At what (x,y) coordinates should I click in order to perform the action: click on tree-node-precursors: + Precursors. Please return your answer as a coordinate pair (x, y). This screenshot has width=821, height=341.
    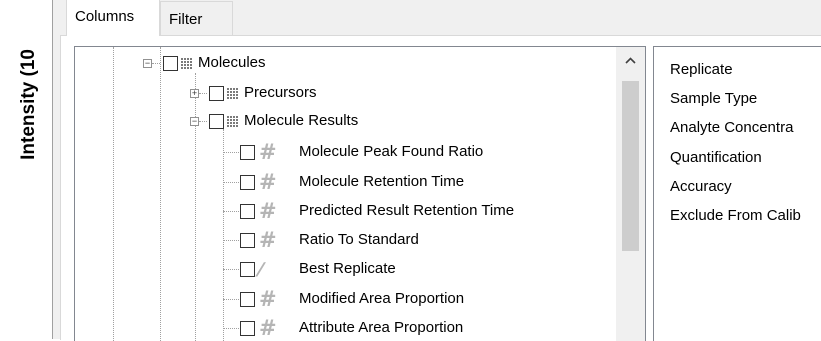
    Looking at the image, I should click on (345, 94).